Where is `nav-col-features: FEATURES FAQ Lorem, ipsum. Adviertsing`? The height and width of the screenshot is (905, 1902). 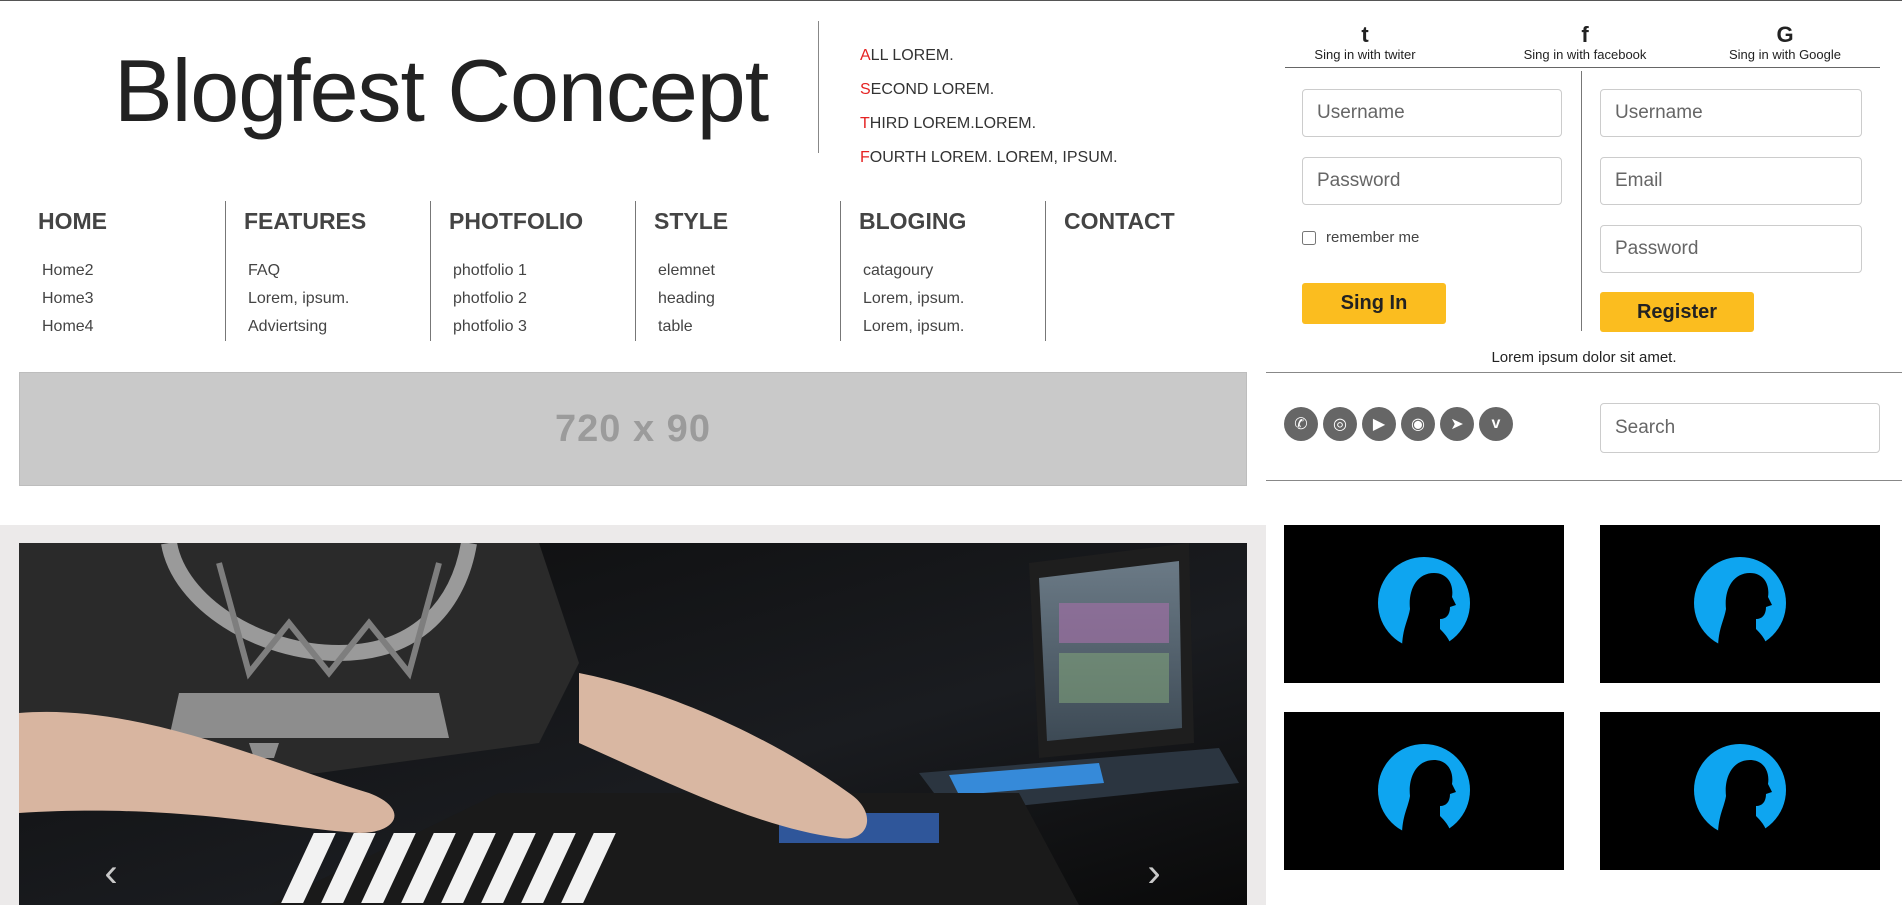
nav-col-features: FEATURES FAQ Lorem, ipsum. Adviertsing is located at coordinates (327, 271).